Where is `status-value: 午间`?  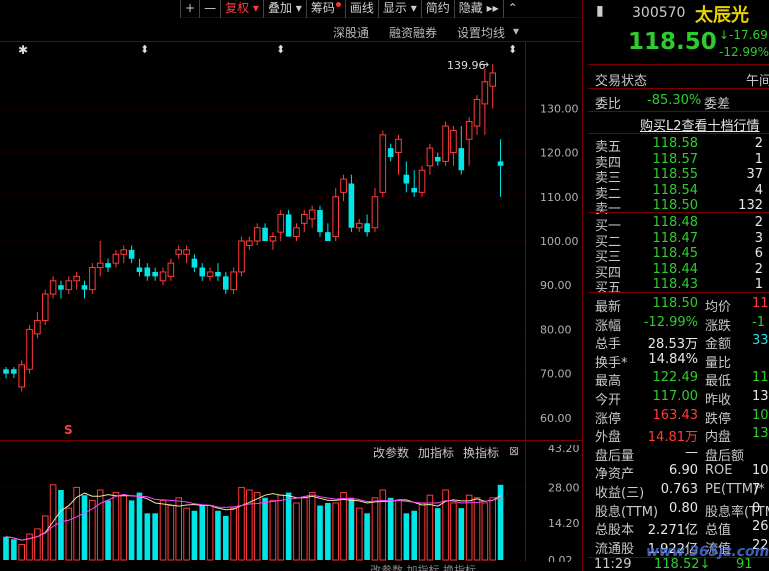 status-value: 午间 is located at coordinates (757, 81).